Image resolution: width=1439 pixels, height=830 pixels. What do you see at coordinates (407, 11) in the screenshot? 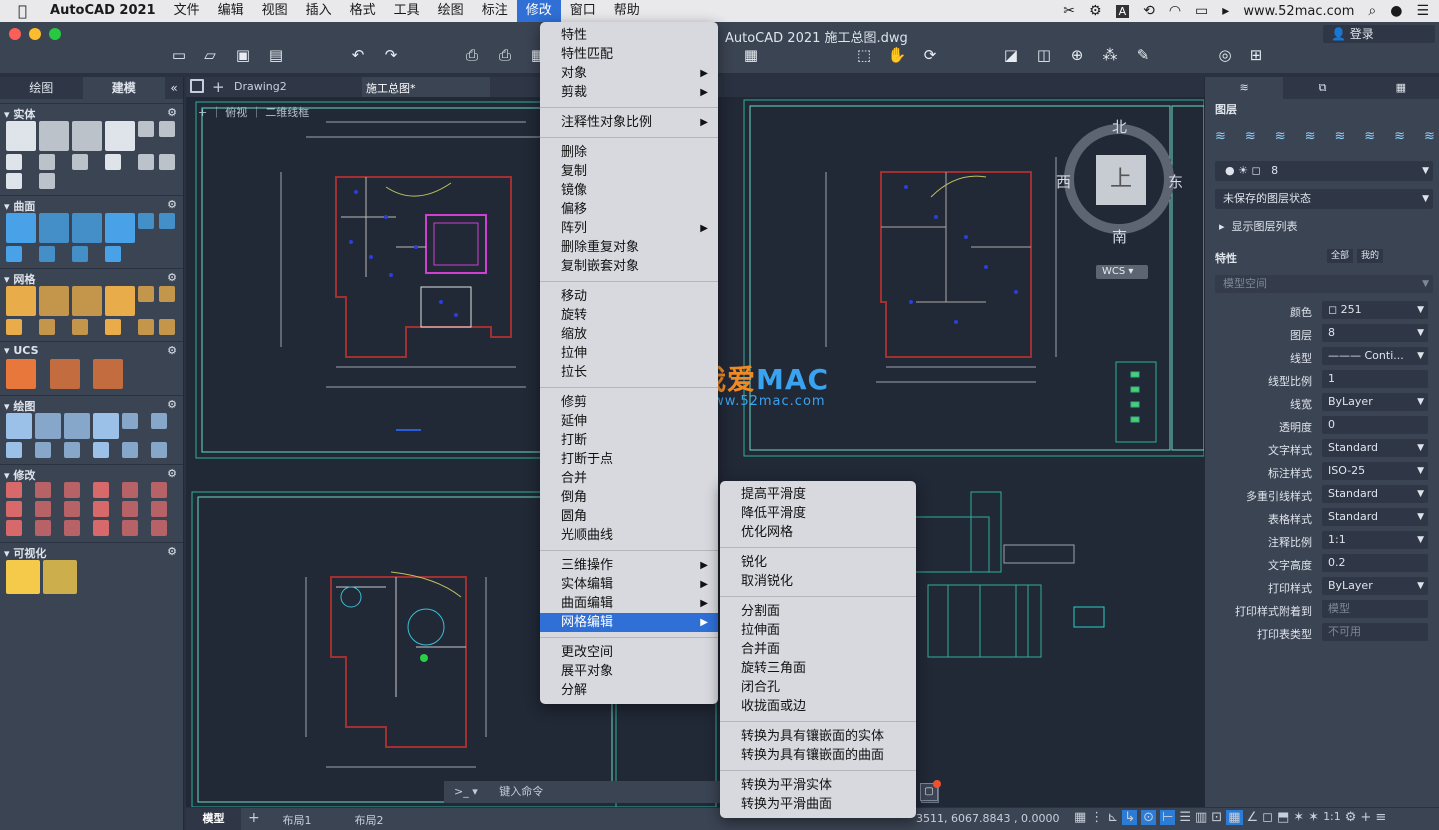
I see `menu-5: 工具` at bounding box center [407, 11].